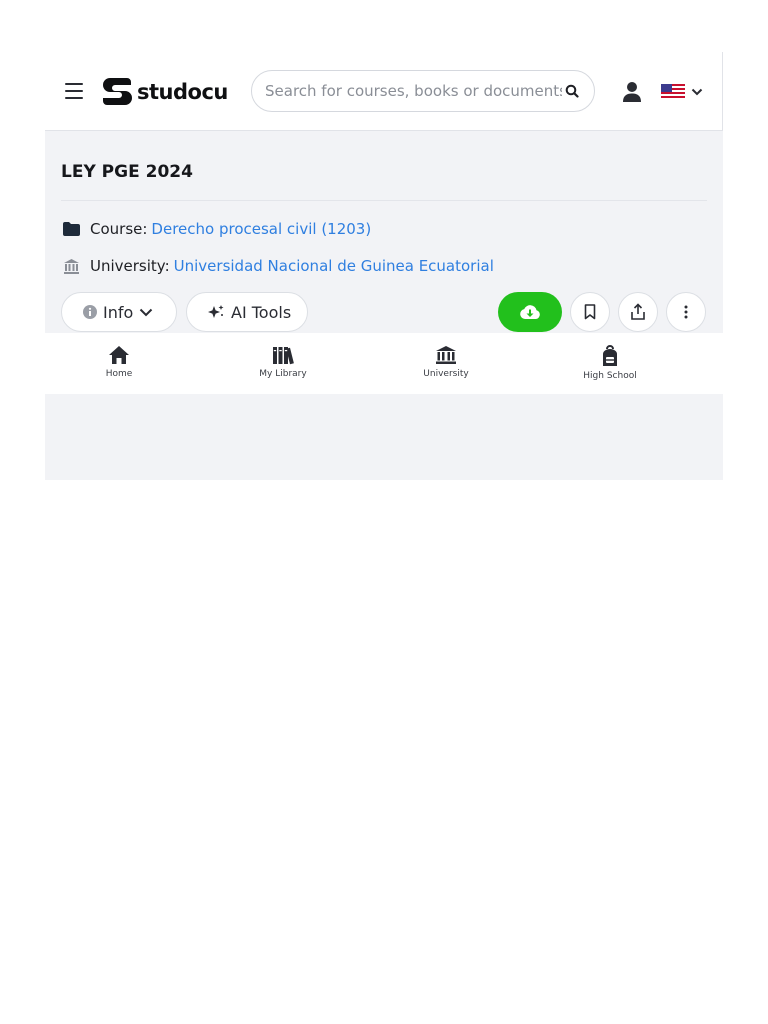 This screenshot has width=768, height=1024. Describe the element at coordinates (119, 229) in the screenshot. I see `course-label: Course:` at that location.